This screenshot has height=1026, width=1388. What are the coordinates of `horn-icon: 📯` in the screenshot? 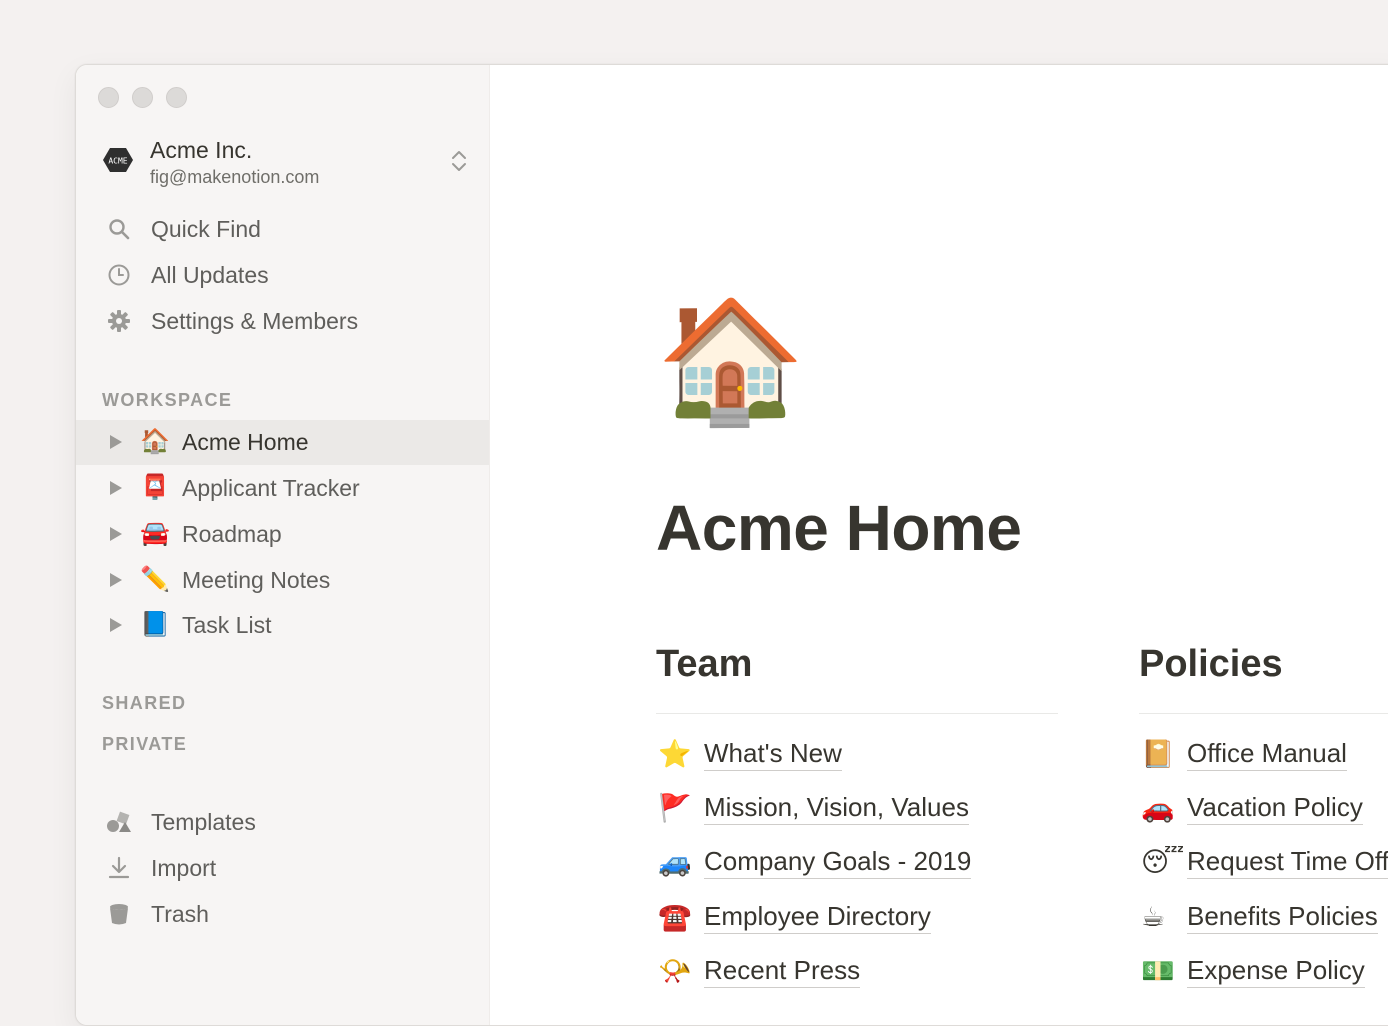 It's located at (675, 971).